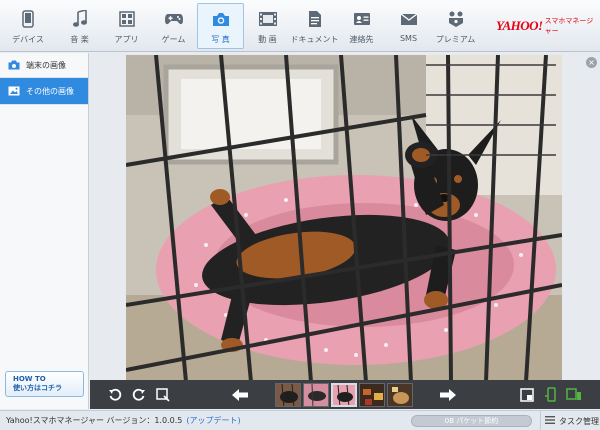  I want to click on yahoo-brand-logo: YAHOO! スマホマネージャー, so click(548, 25).